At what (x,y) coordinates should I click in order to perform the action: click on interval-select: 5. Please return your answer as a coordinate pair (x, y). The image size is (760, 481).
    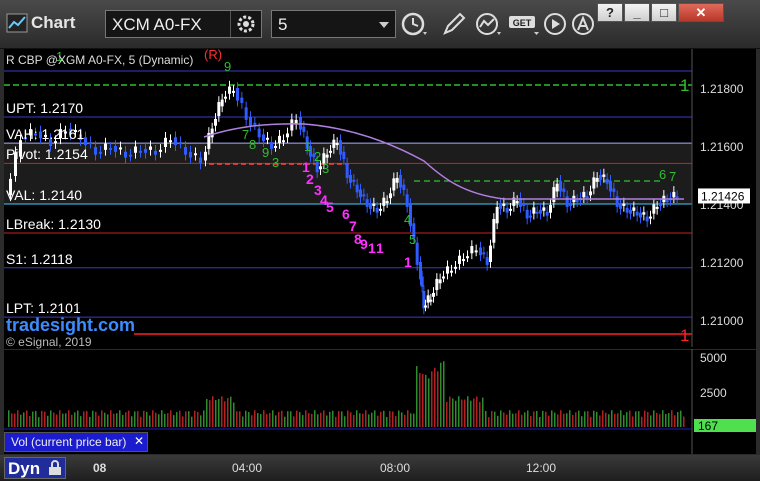
    Looking at the image, I should click on (333, 24).